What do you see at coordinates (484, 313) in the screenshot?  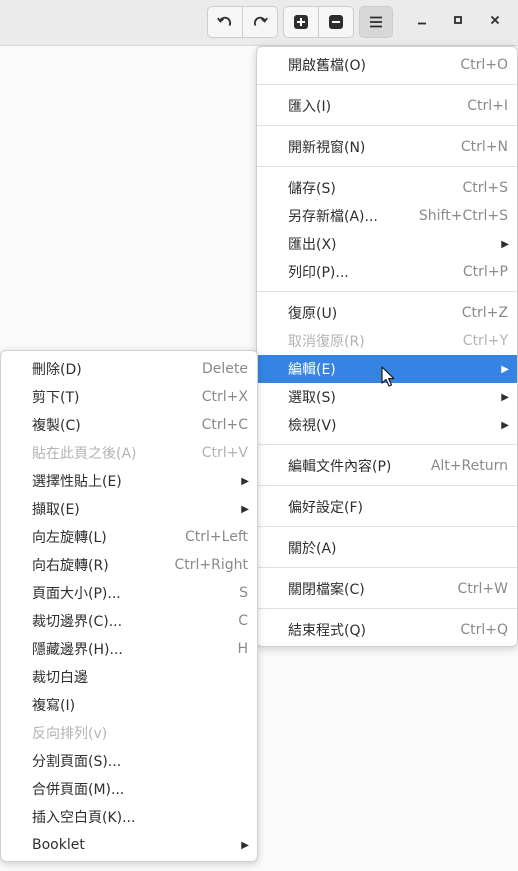 I see `menu-item-shortcut: Ctrl+Z` at bounding box center [484, 313].